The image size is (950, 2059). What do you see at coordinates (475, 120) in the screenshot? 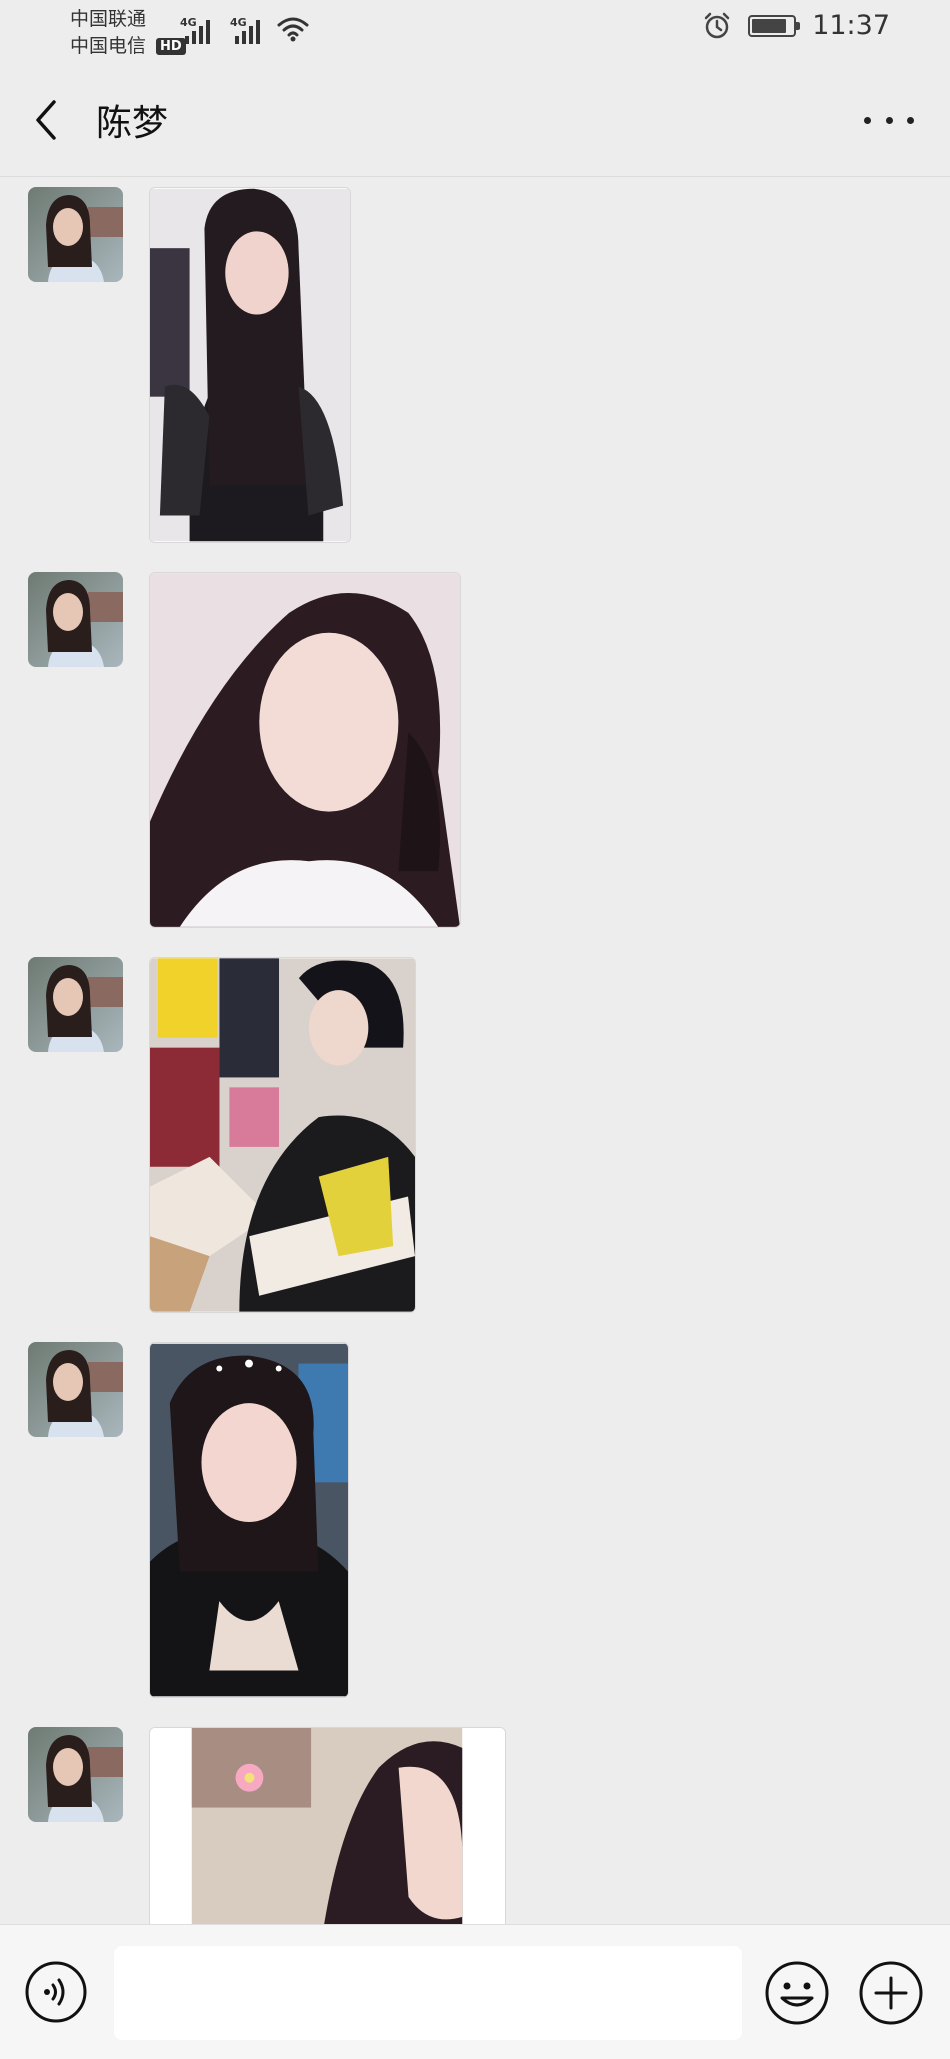
I see `chat-header: 陈梦` at bounding box center [475, 120].